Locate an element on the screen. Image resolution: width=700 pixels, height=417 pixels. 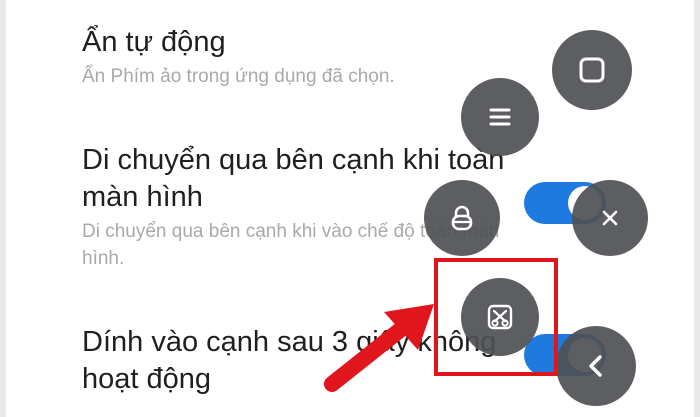
menu-button is located at coordinates (500, 117).